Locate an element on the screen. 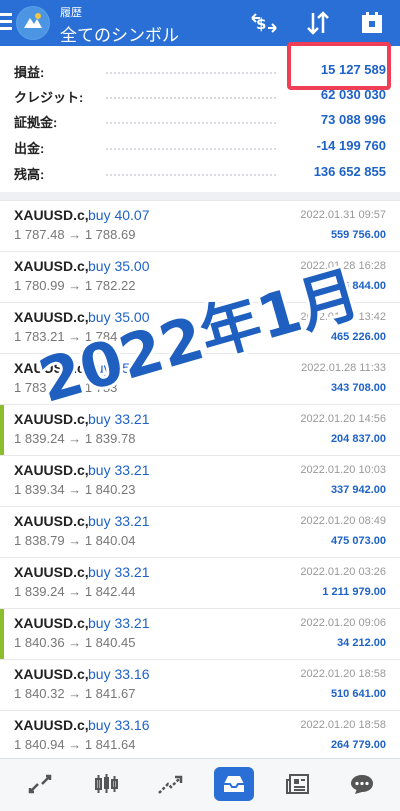 The width and height of the screenshot is (400, 811). deal-prices: 1 839.24 → 1 839.78 is located at coordinates (75, 438).